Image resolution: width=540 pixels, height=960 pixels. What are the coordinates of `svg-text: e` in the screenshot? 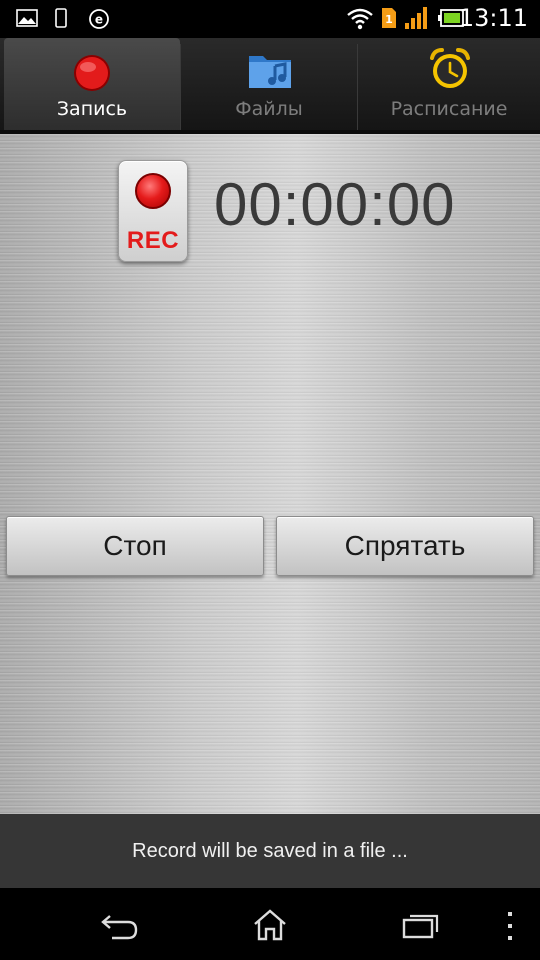 It's located at (99, 20).